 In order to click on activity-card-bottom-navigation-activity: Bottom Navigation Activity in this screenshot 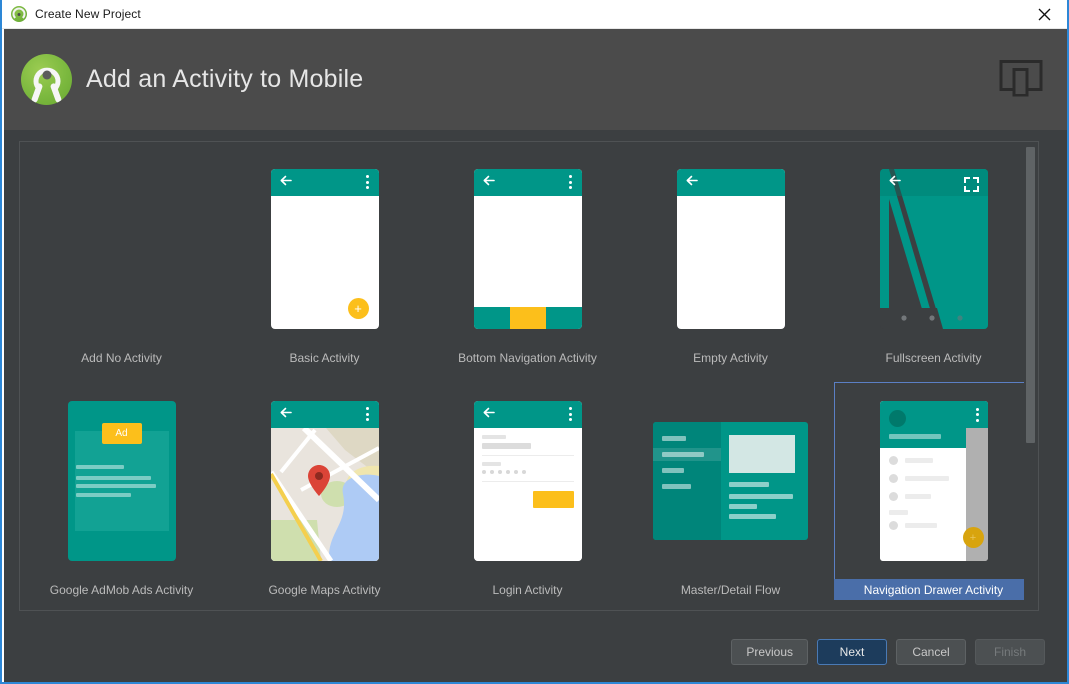, I will do `click(527, 259)`.